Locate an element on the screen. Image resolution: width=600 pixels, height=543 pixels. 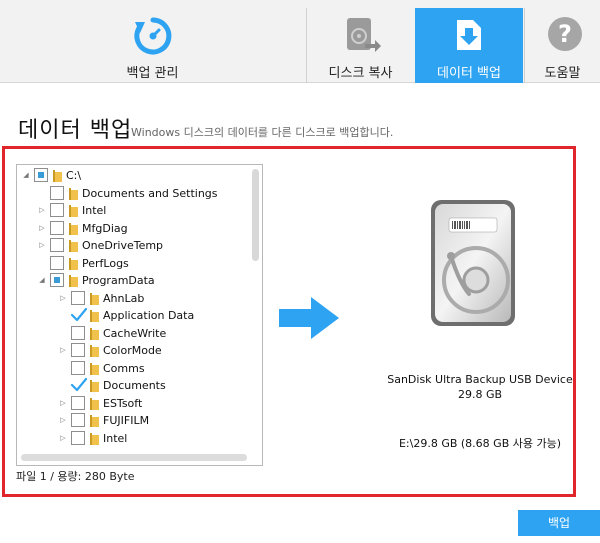
tree-item-label: CacheWrite is located at coordinates (135, 333).